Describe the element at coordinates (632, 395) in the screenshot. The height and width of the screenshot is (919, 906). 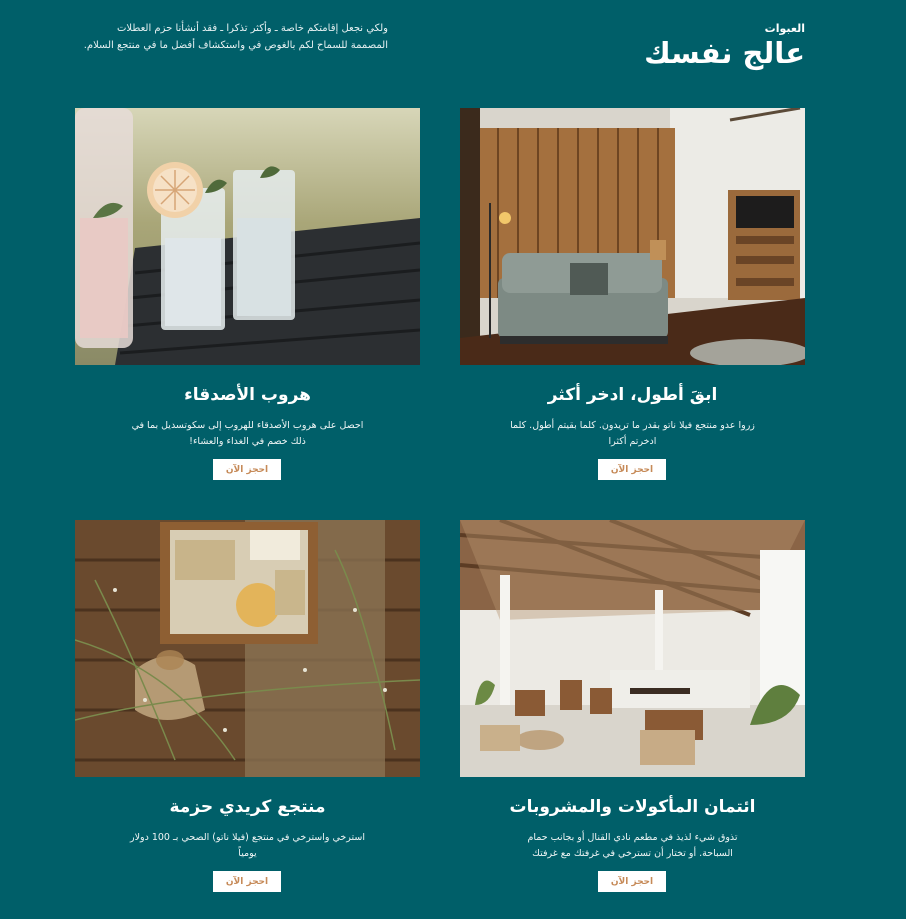
I see `card-title: ابقَ أطول، ادخر أكثر` at that location.